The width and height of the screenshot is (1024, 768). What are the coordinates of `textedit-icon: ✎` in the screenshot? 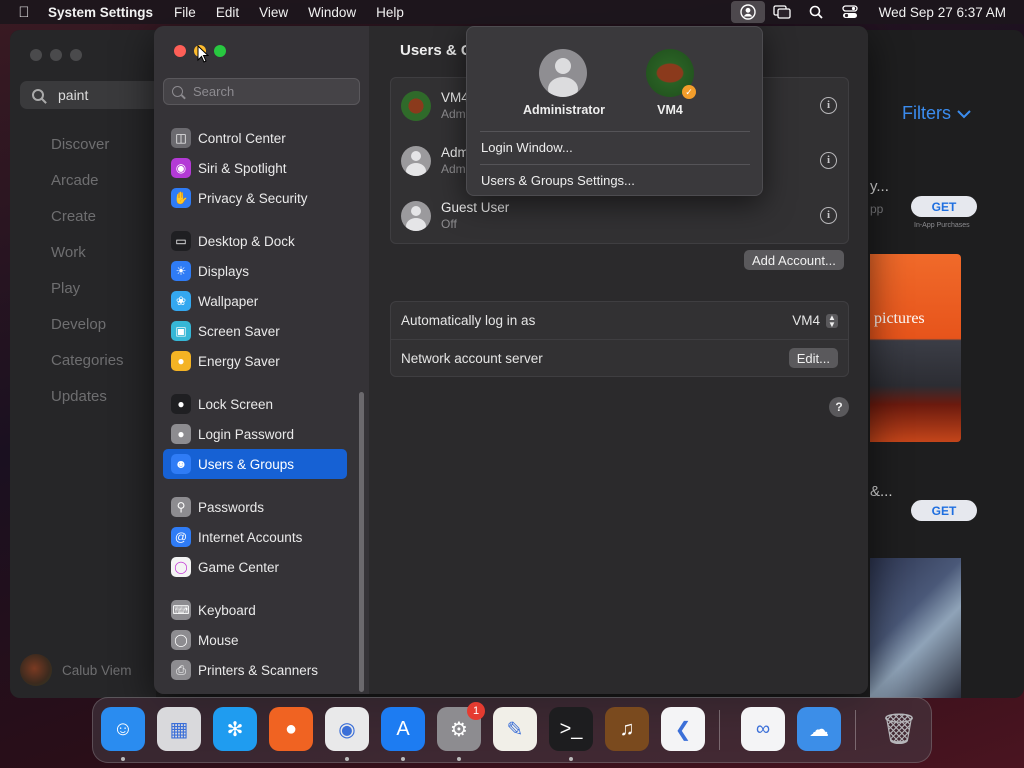 It's located at (515, 729).